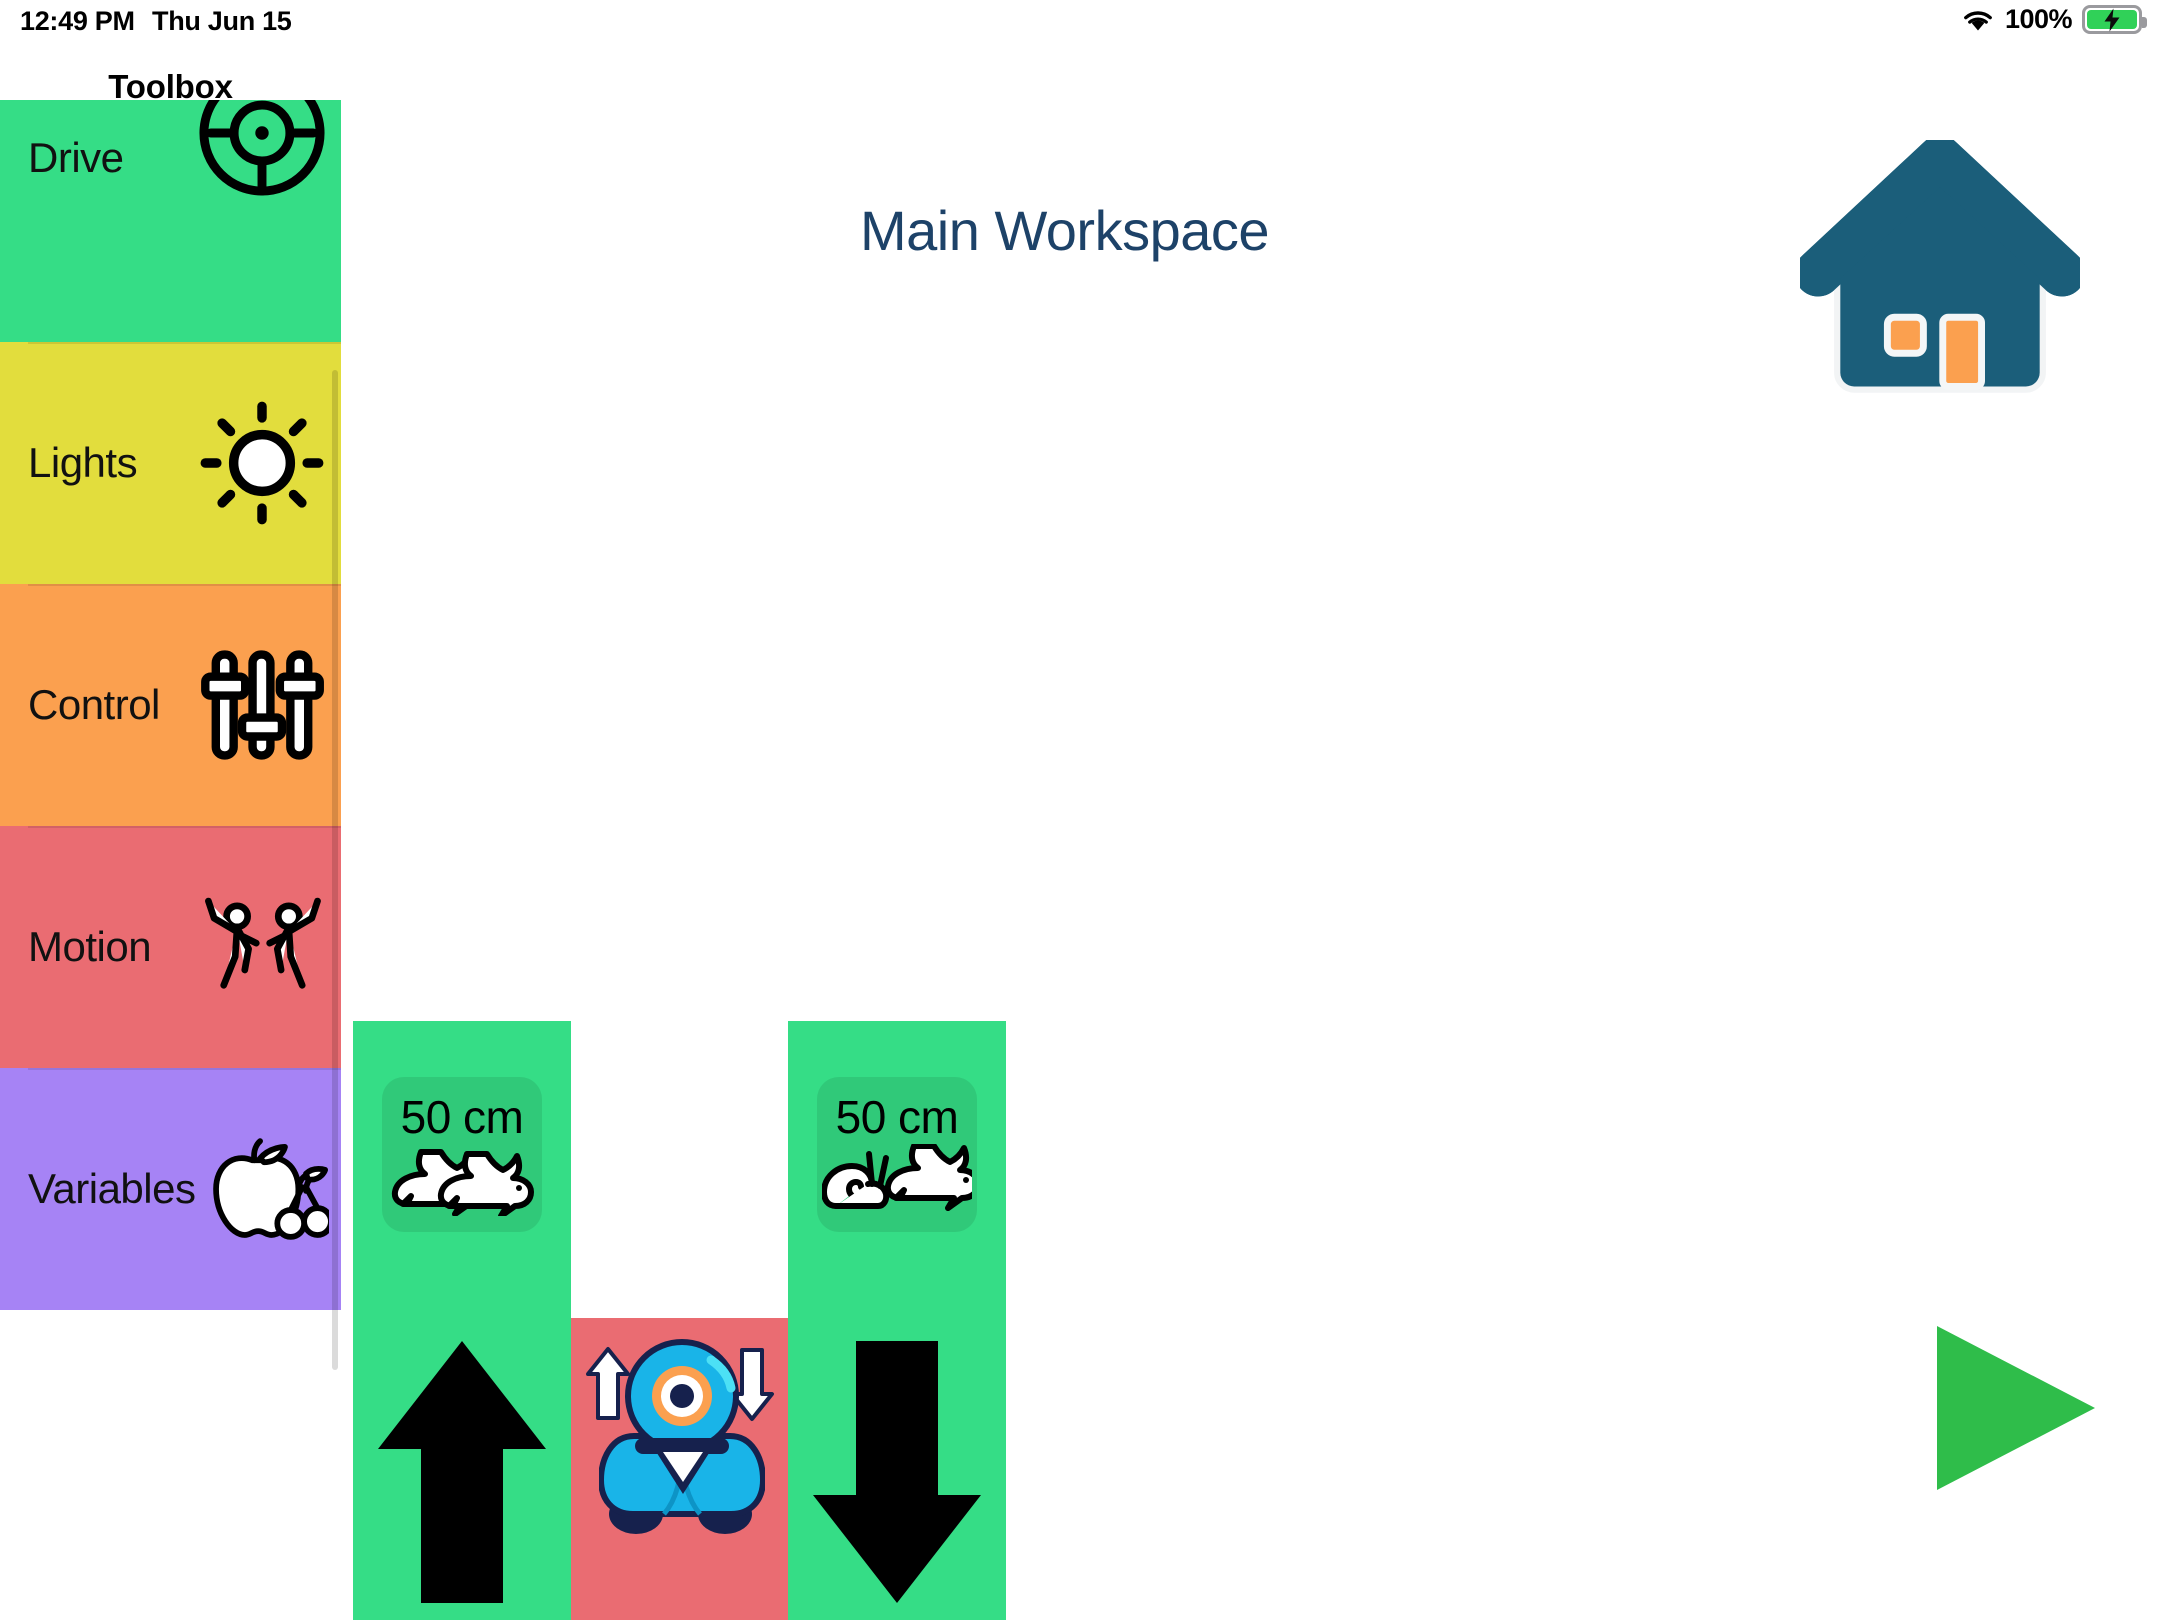 The width and height of the screenshot is (2160, 1620). Describe the element at coordinates (897, 1320) in the screenshot. I see `drive-backward-block: 50 cm` at that location.